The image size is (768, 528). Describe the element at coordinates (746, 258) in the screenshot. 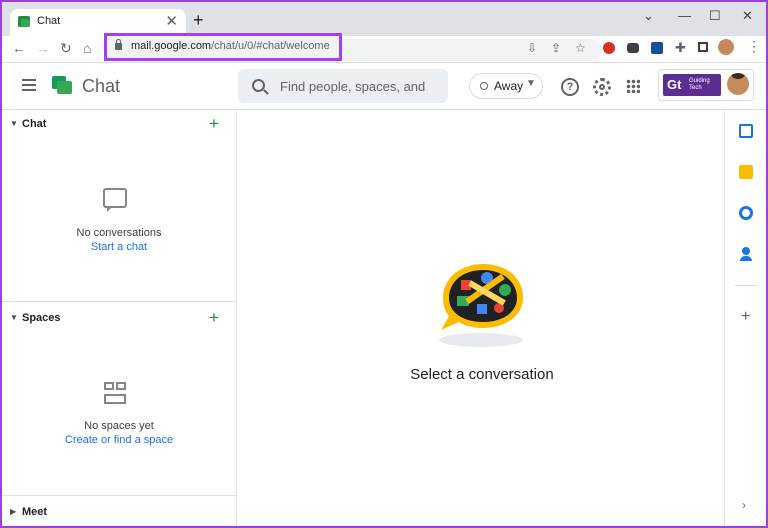

I see `contacts-body-icon` at that location.